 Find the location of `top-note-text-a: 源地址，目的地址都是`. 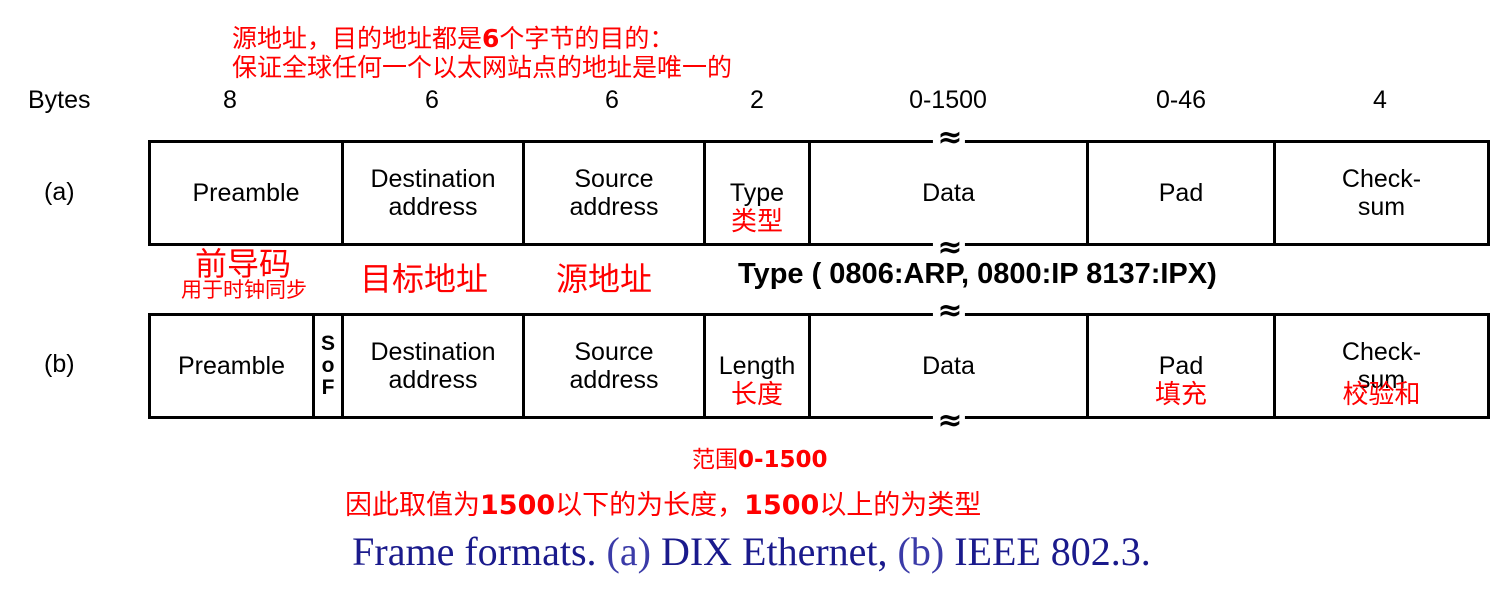

top-note-text-a: 源地址，目的地址都是 is located at coordinates (357, 38).